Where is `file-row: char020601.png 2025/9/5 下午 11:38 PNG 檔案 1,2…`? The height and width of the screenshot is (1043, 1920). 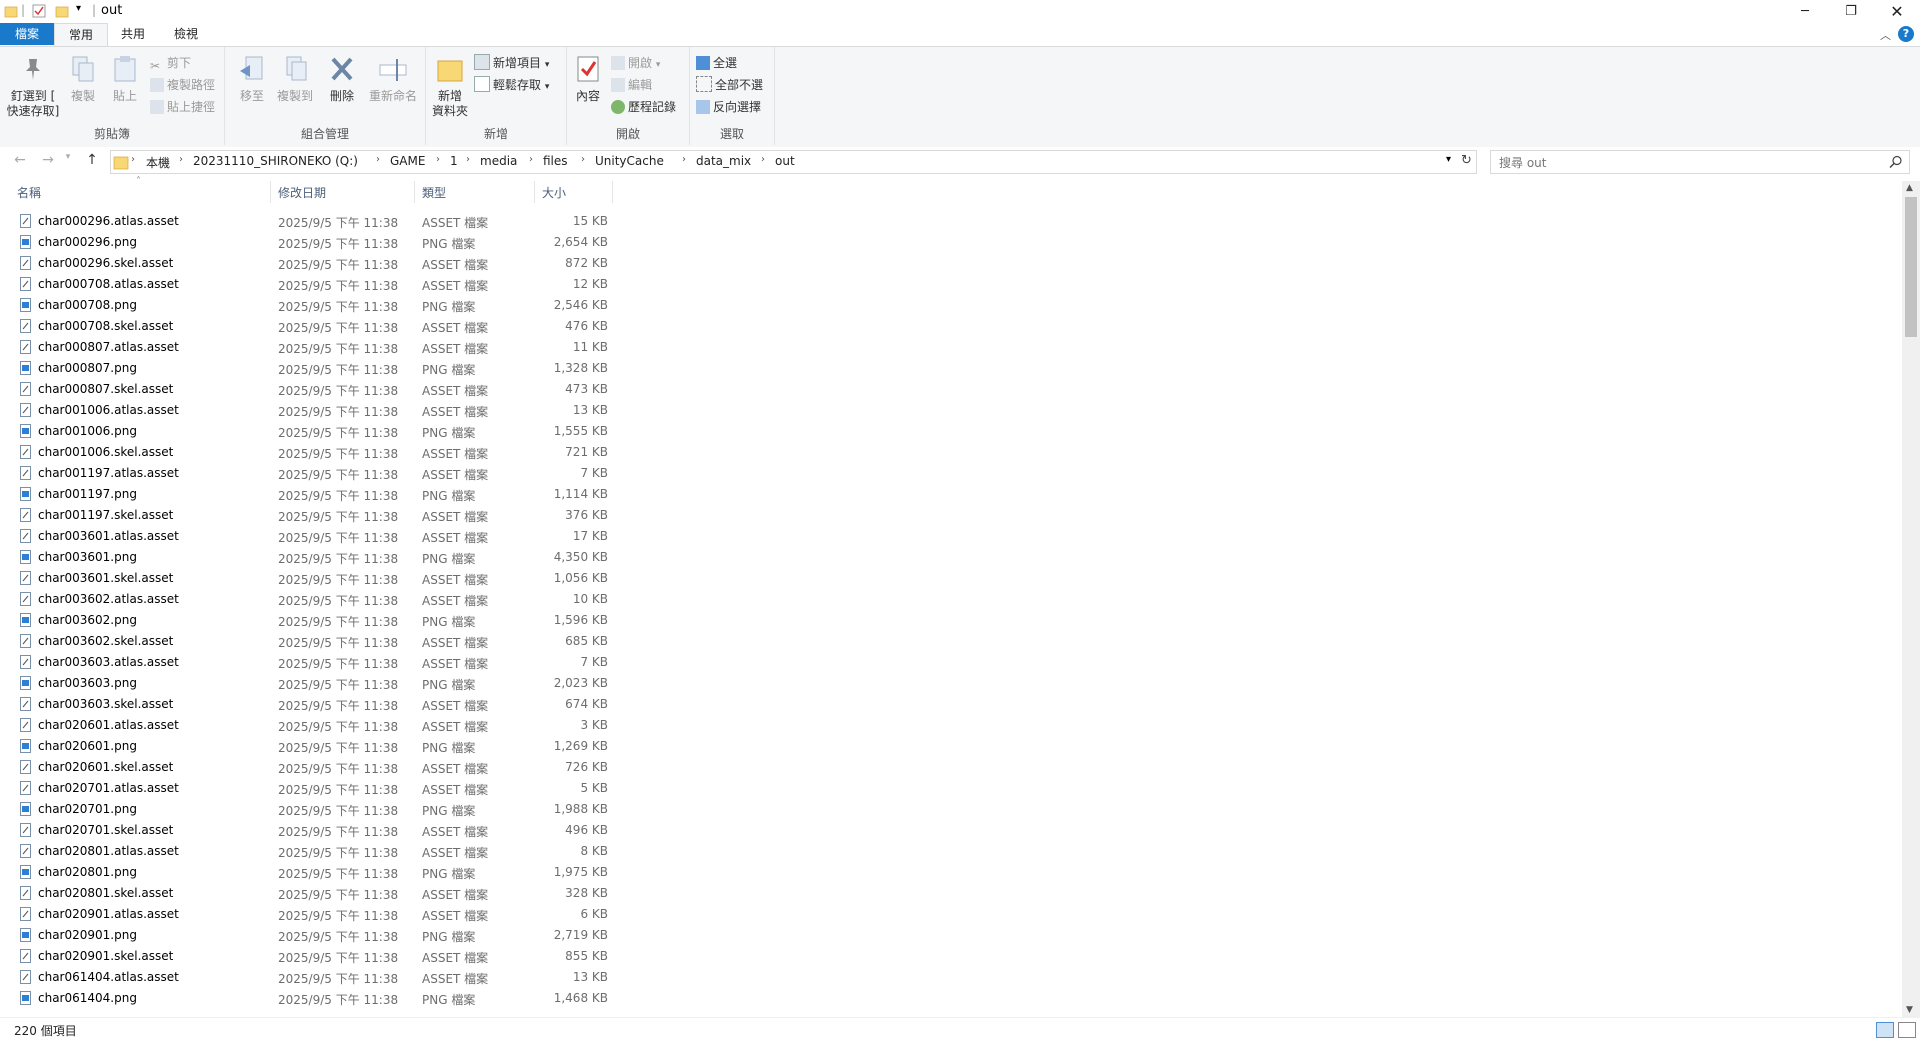
file-row: char020601.png 2025/9/5 下午 11:38 PNG 檔案 1,2… is located at coordinates (310, 746).